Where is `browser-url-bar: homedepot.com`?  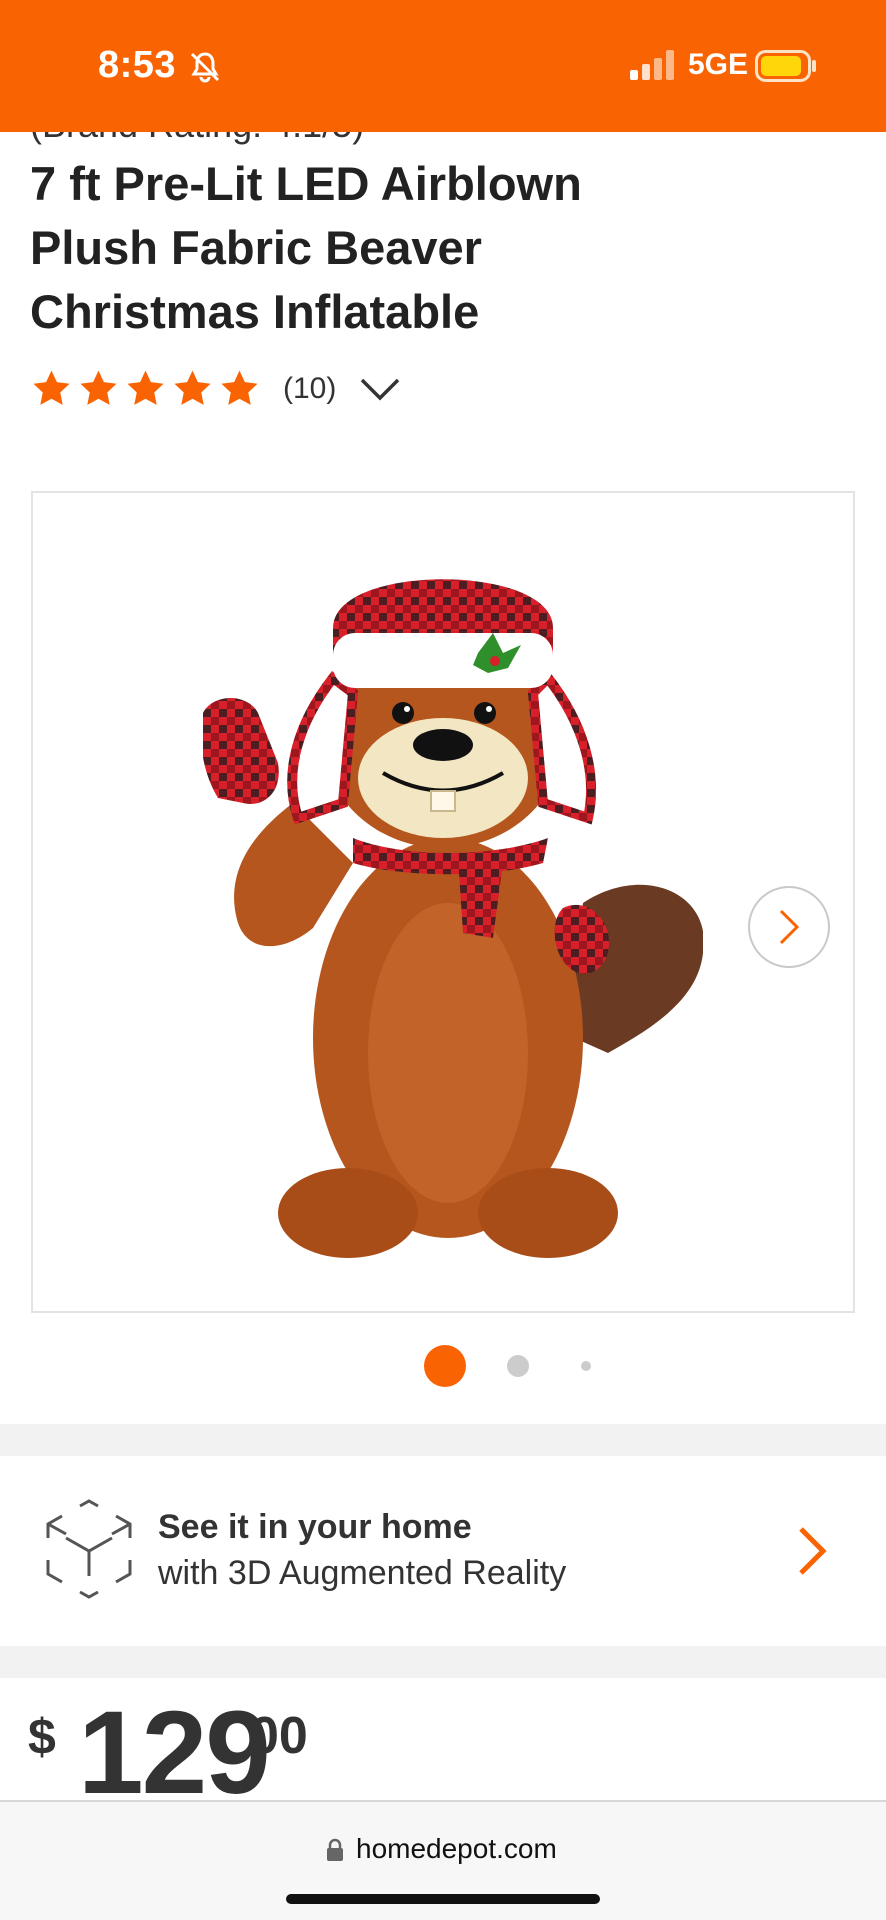
browser-url-bar: homedepot.com is located at coordinates (443, 1860).